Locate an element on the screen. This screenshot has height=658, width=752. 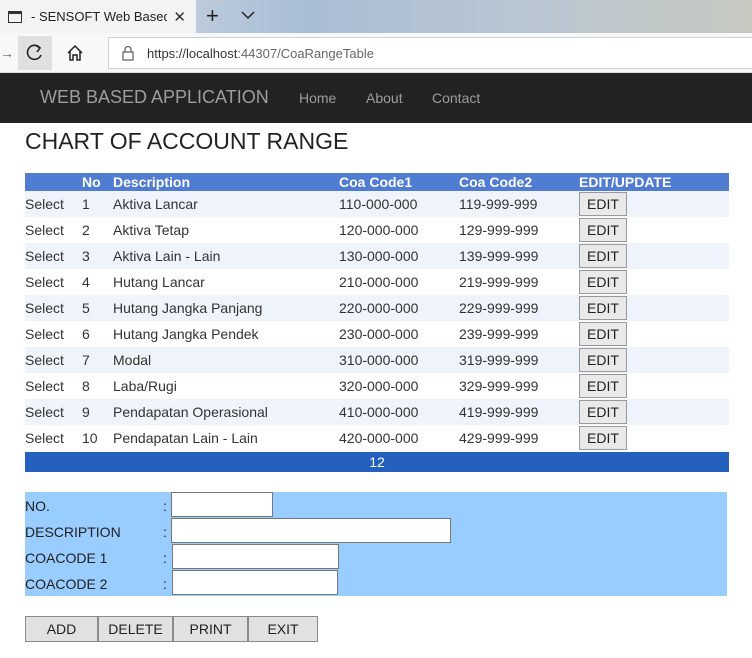
row-no: 3 is located at coordinates (86, 256).